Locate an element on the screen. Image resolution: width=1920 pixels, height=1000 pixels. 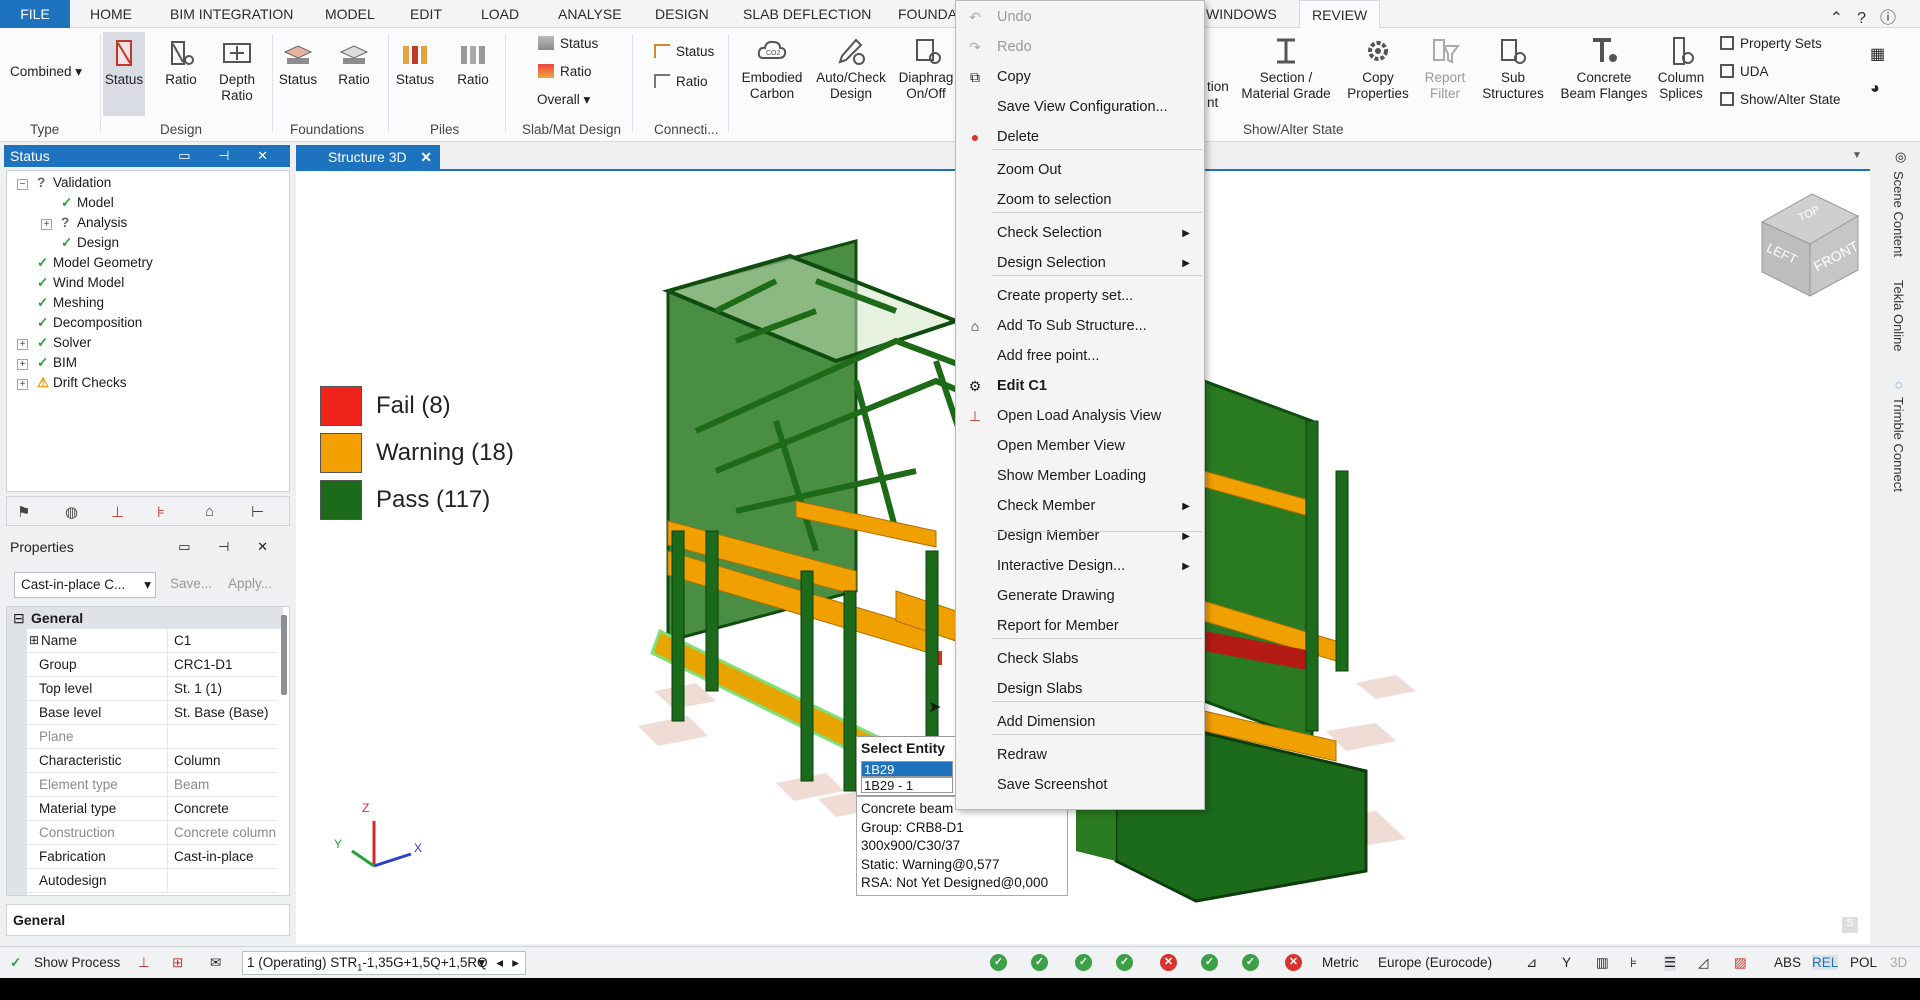
ruler-icon: ◿ is located at coordinates (1703, 963).